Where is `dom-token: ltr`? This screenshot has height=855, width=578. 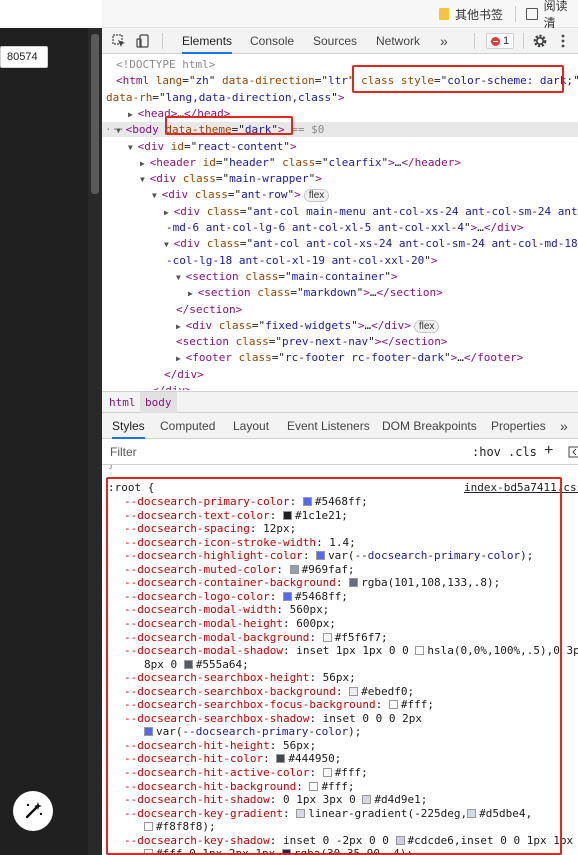 dom-token: ltr is located at coordinates (337, 81).